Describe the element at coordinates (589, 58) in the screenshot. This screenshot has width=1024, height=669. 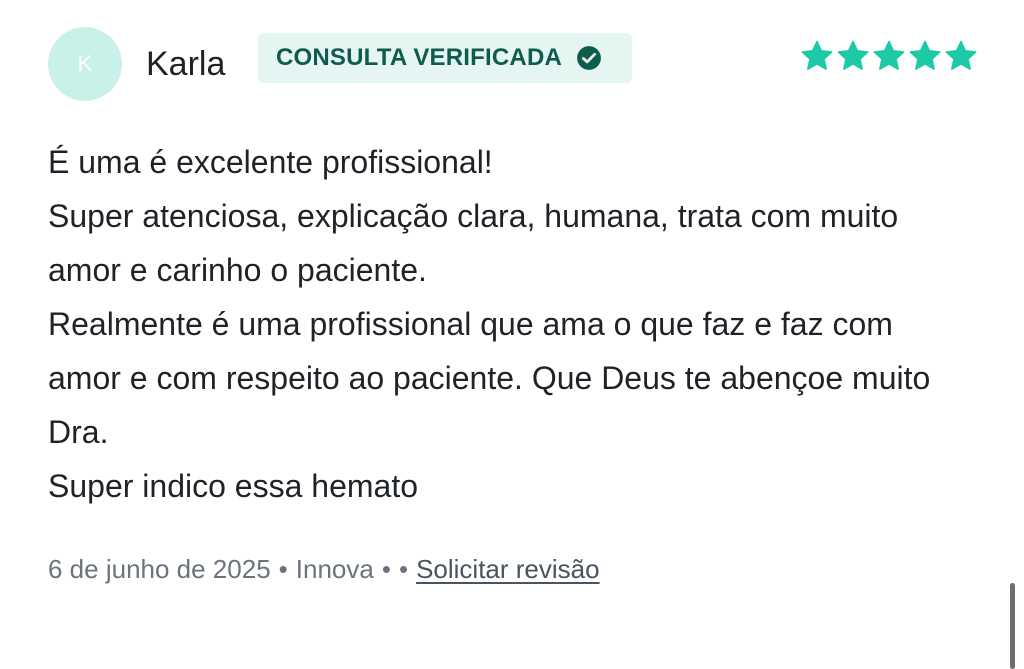
I see `check-circle-icon` at that location.